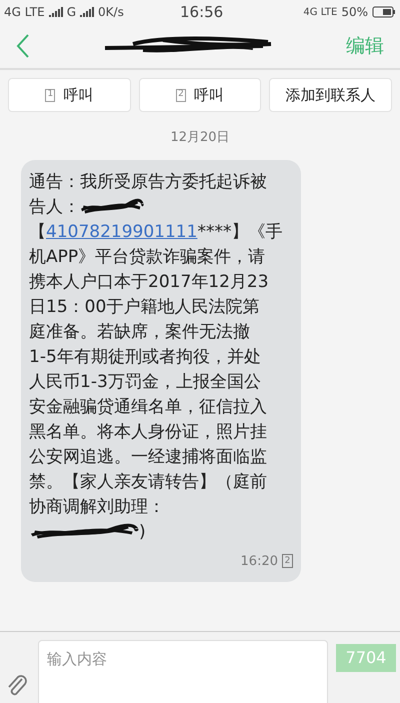 The image size is (400, 703). What do you see at coordinates (140, 332) in the screenshot?
I see `message-line: 庭准备。若缺席，案件无法撤` at bounding box center [140, 332].